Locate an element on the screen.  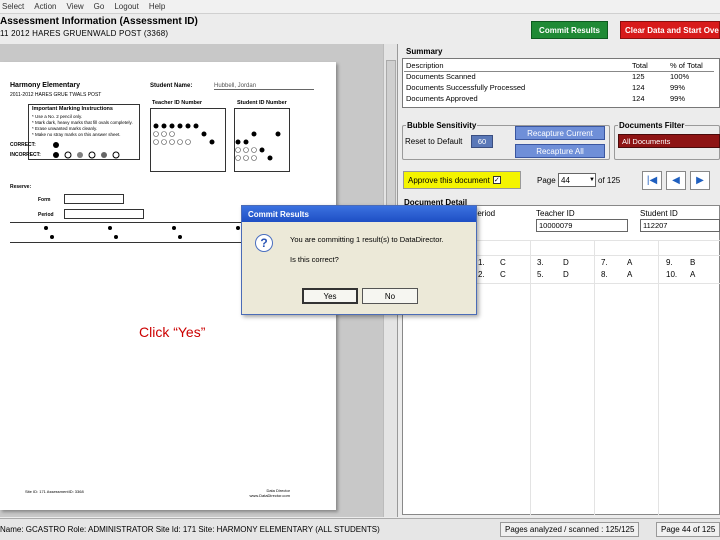
answer-number: 9. is located at coordinates (669, 262).